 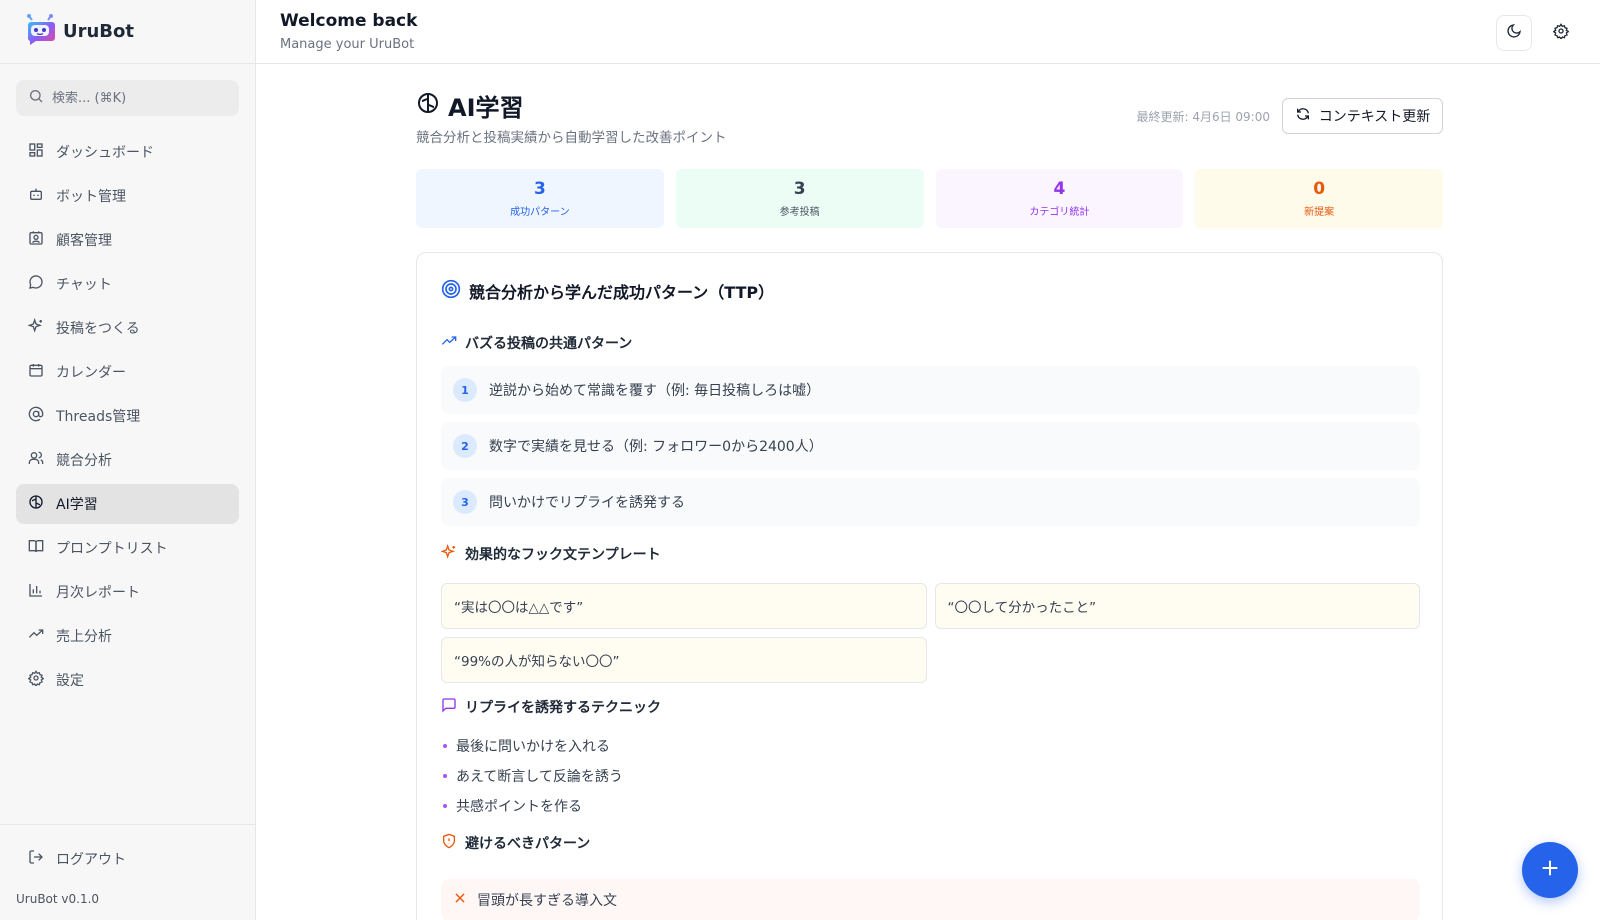 What do you see at coordinates (928, 32) in the screenshot?
I see `top-bar: Welcome back Manage your UruBot` at bounding box center [928, 32].